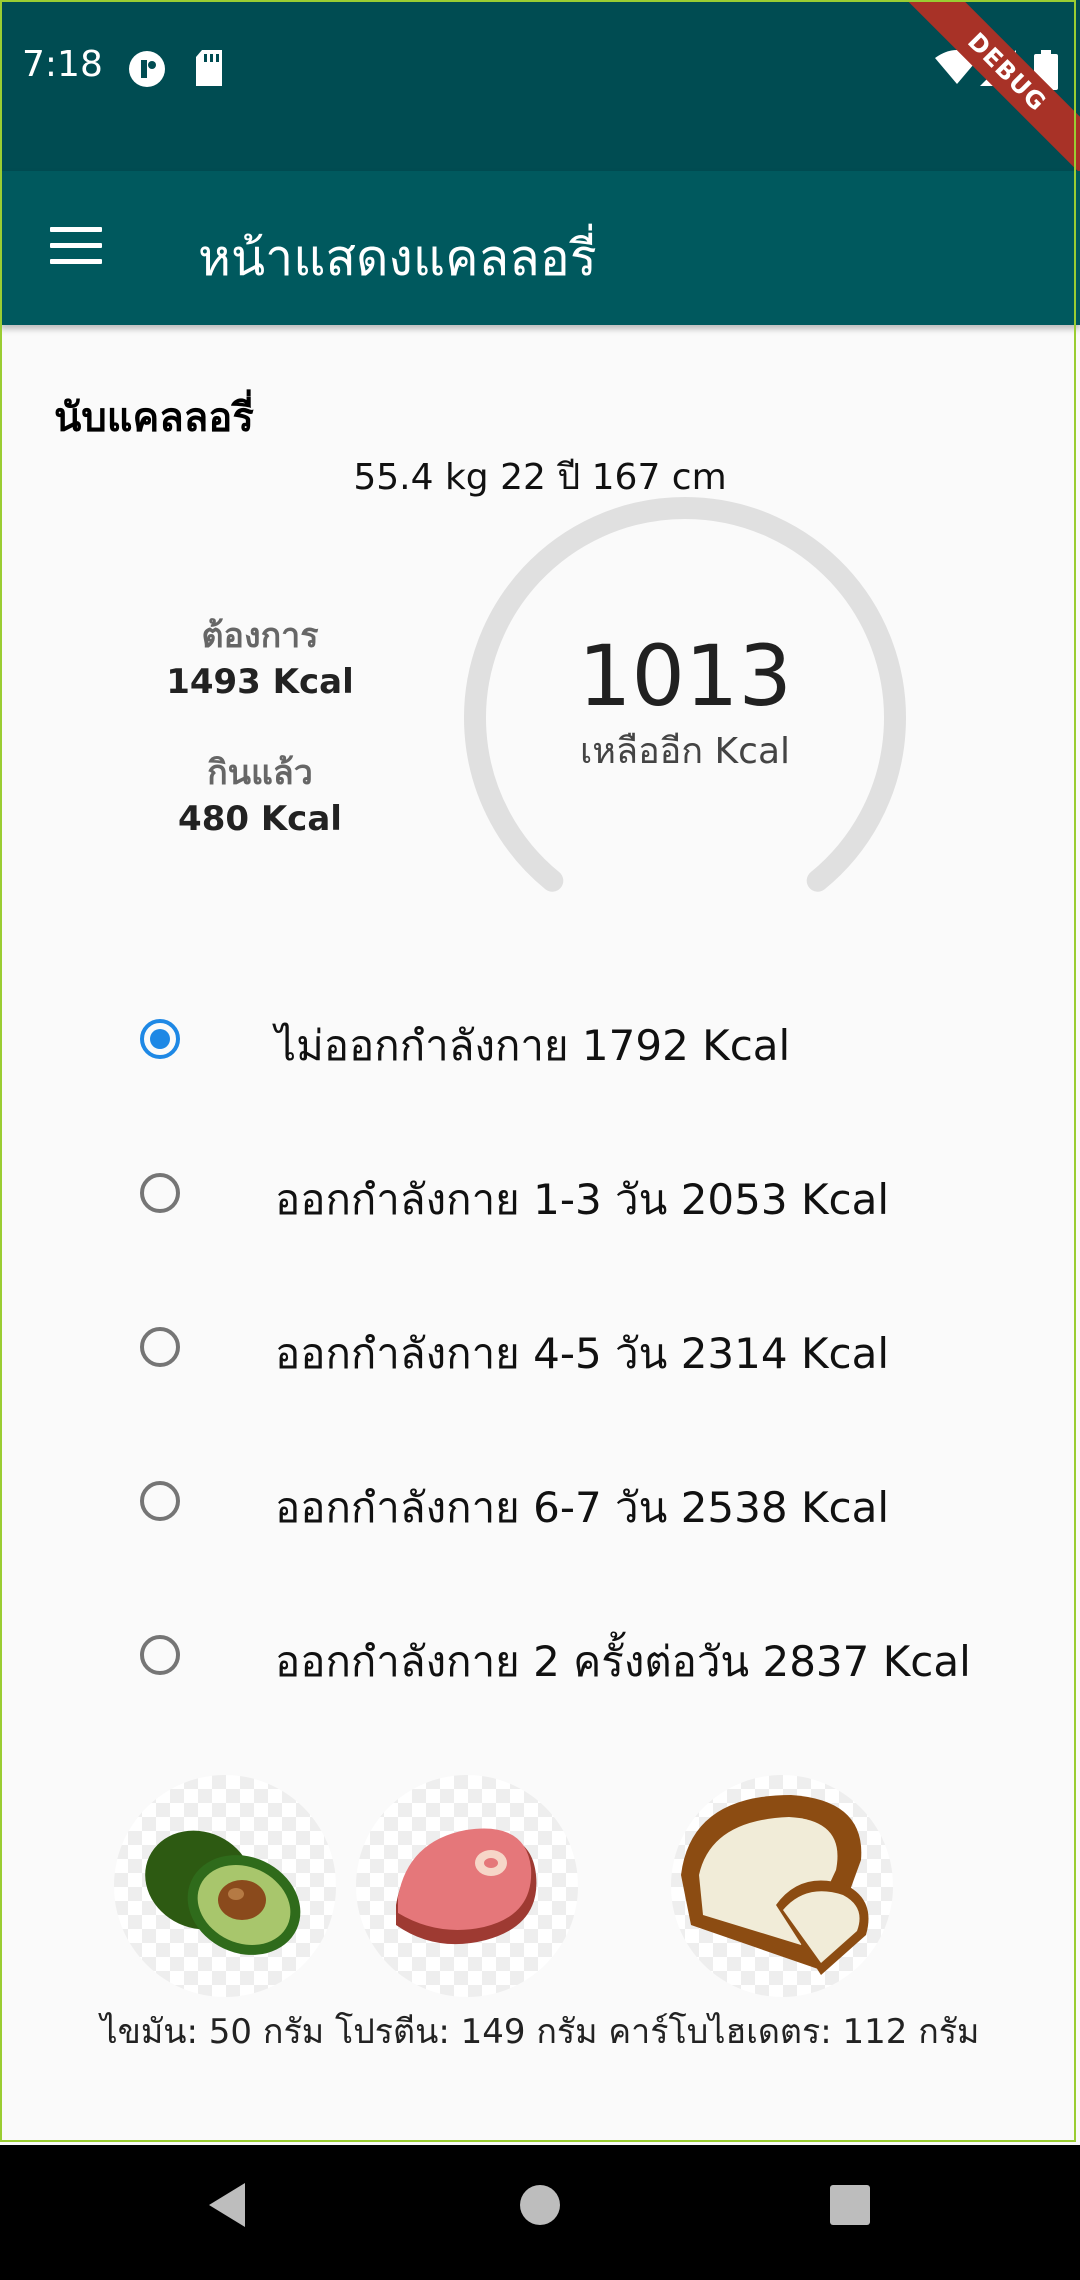 The height and width of the screenshot is (2280, 1080). What do you see at coordinates (260, 773) in the screenshot?
I see `eaten-label: กินแล้ว` at bounding box center [260, 773].